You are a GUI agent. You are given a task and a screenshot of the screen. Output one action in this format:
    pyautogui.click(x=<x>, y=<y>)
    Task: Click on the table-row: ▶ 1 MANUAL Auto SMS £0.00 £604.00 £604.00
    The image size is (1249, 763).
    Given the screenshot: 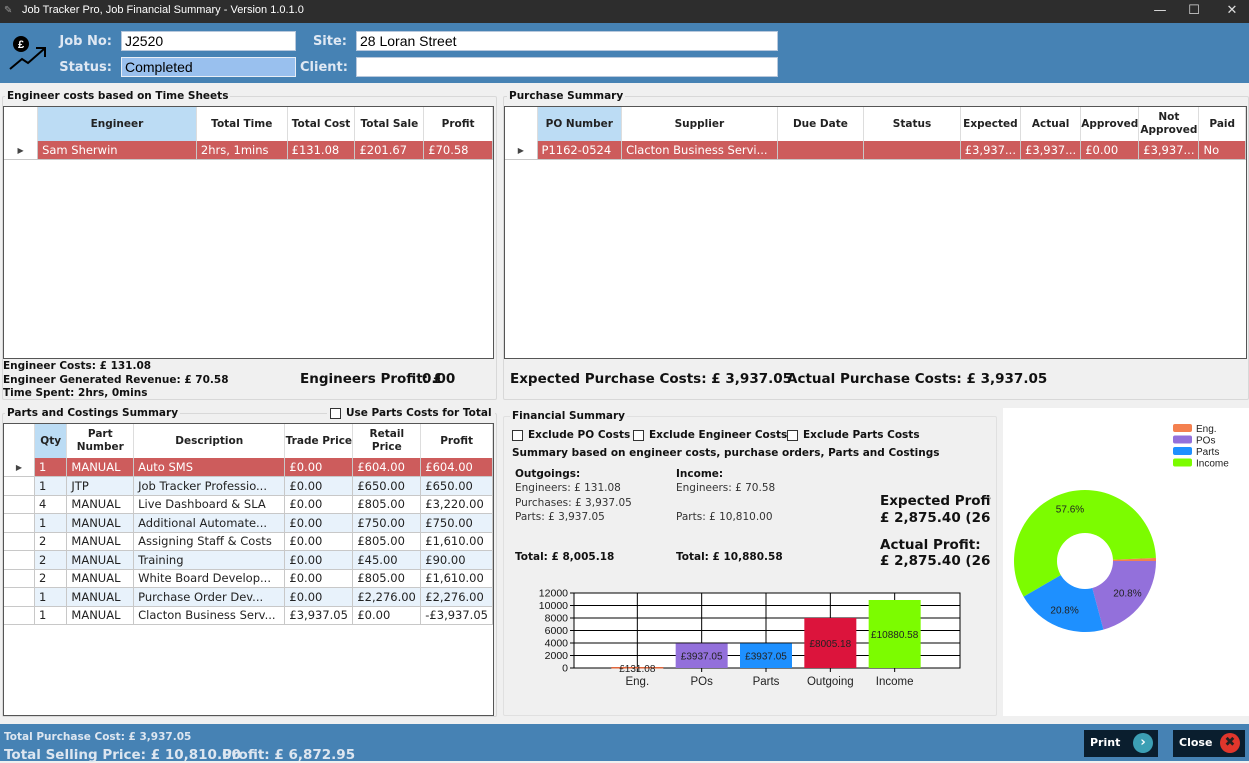 What is the action you would take?
    pyautogui.click(x=248, y=467)
    